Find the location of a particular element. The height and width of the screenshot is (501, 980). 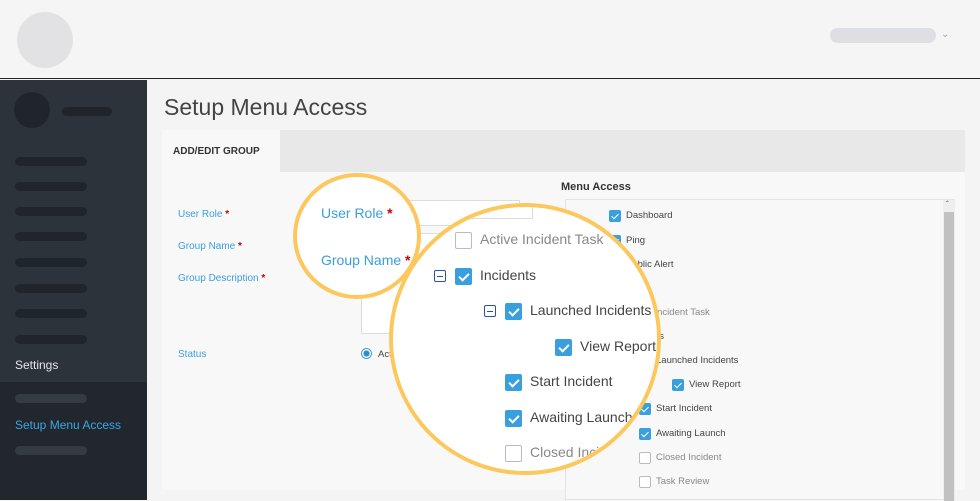

menu-item-label-zoomed: Incidents is located at coordinates (508, 275).